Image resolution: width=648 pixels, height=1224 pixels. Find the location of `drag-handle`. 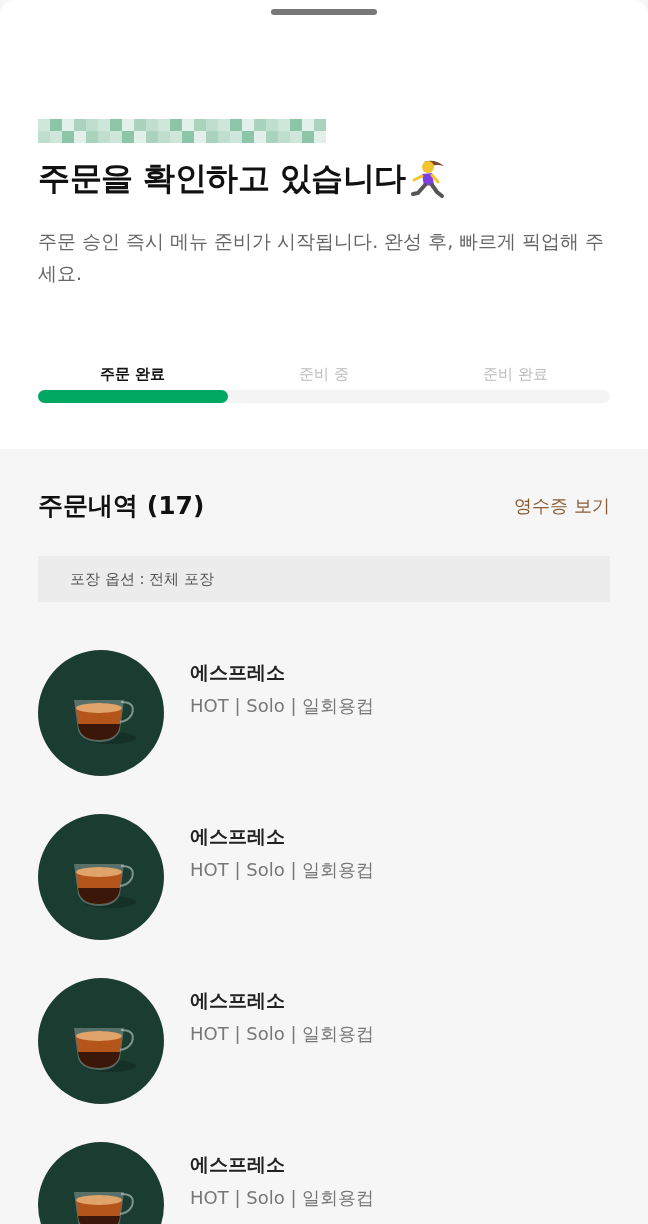

drag-handle is located at coordinates (324, 12).